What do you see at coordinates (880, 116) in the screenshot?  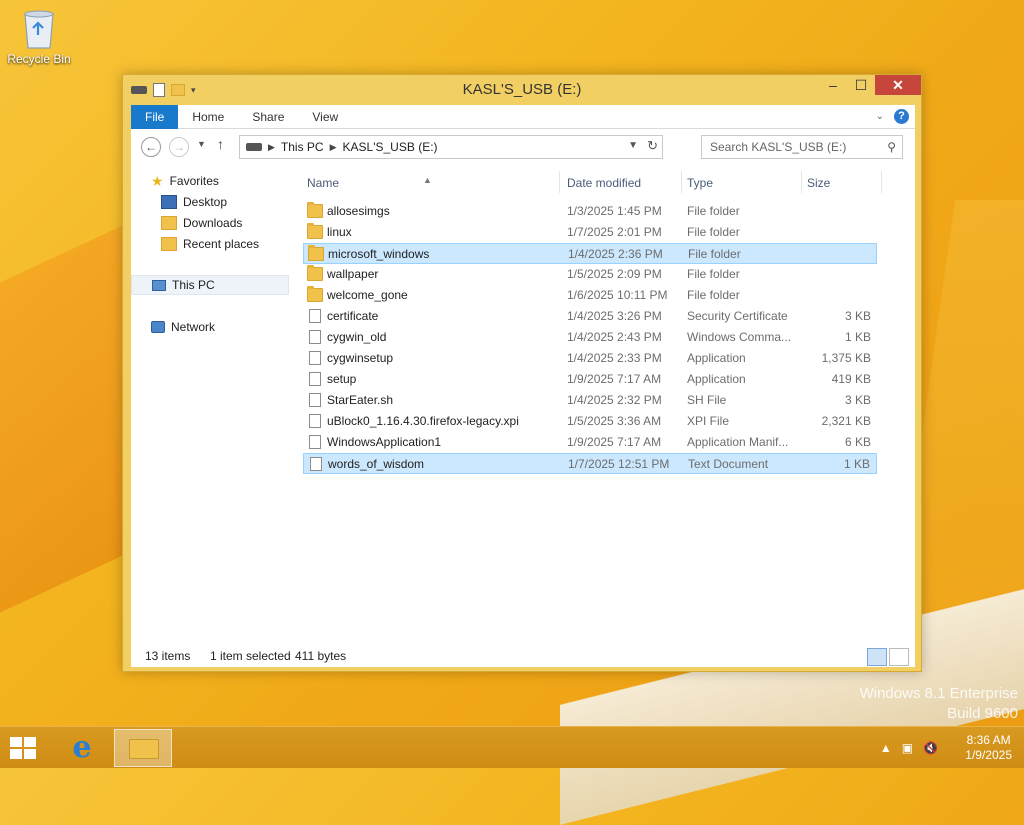 I see `expand-ribbon-icon: ⌄` at bounding box center [880, 116].